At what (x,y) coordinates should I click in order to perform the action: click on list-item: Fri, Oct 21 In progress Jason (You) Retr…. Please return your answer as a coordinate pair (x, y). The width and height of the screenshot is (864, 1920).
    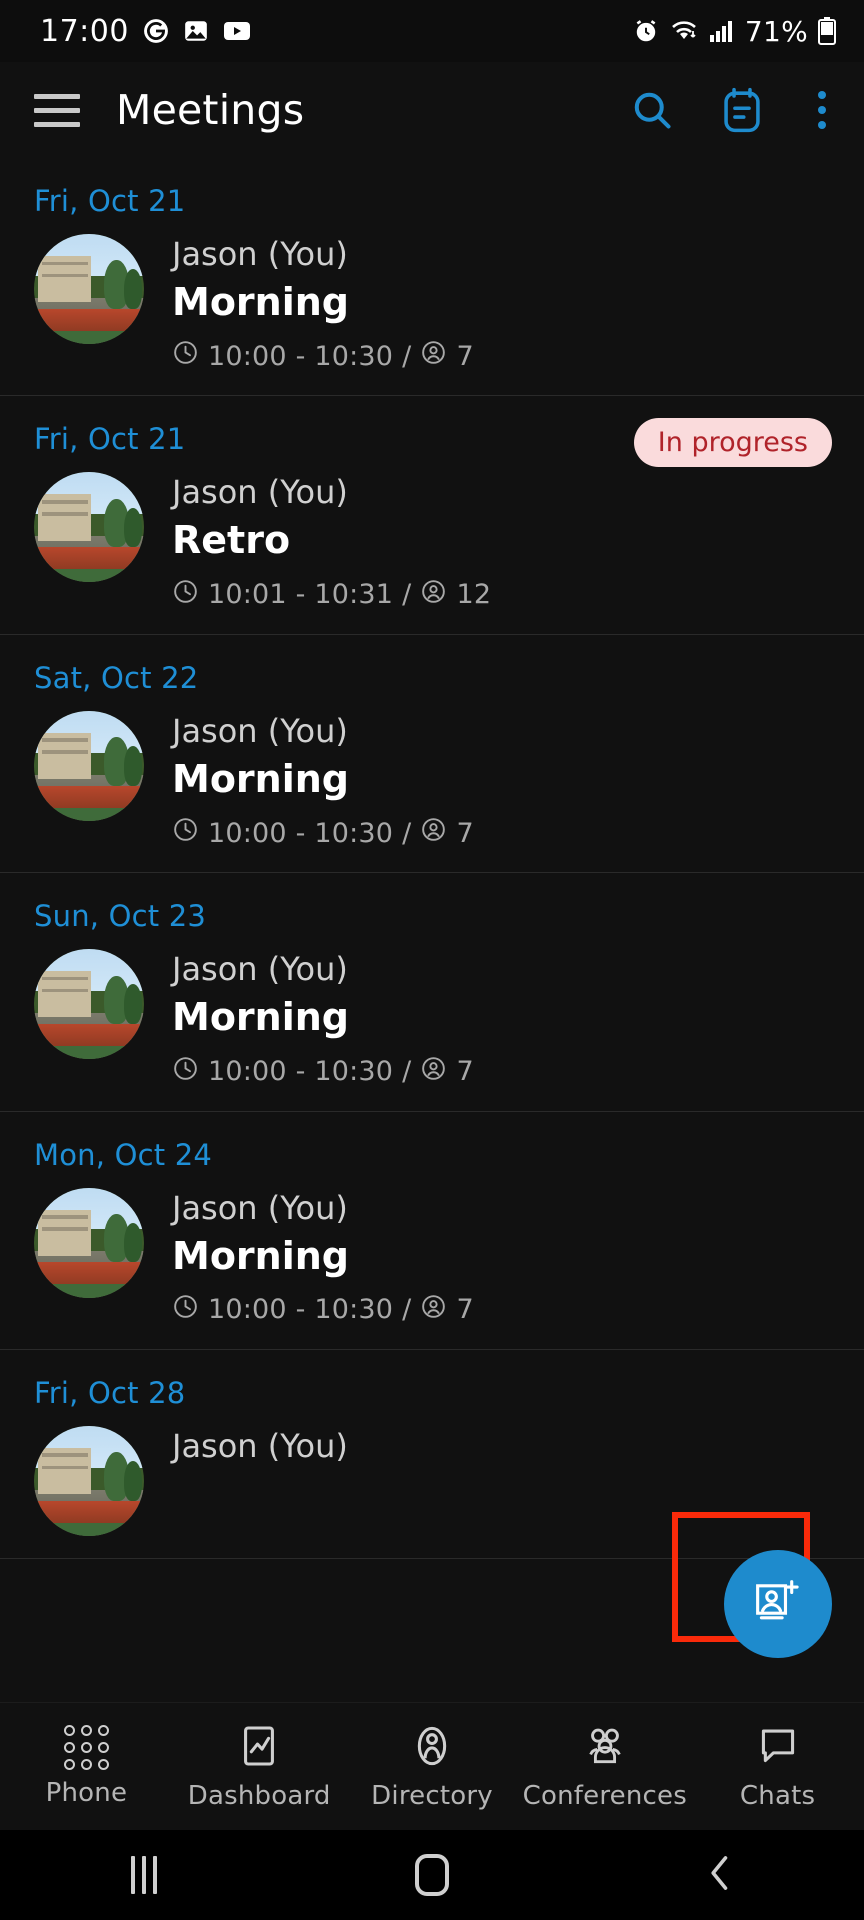
    Looking at the image, I should click on (432, 515).